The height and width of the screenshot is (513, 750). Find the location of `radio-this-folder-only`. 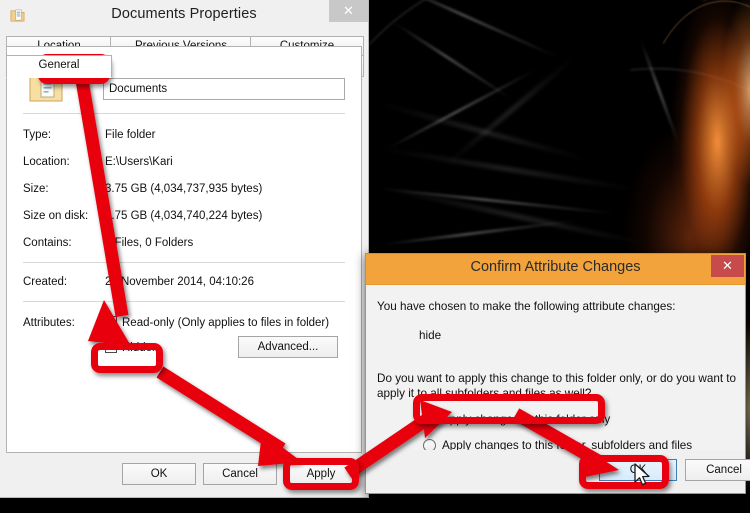

radio-this-folder-only is located at coordinates (429, 419).